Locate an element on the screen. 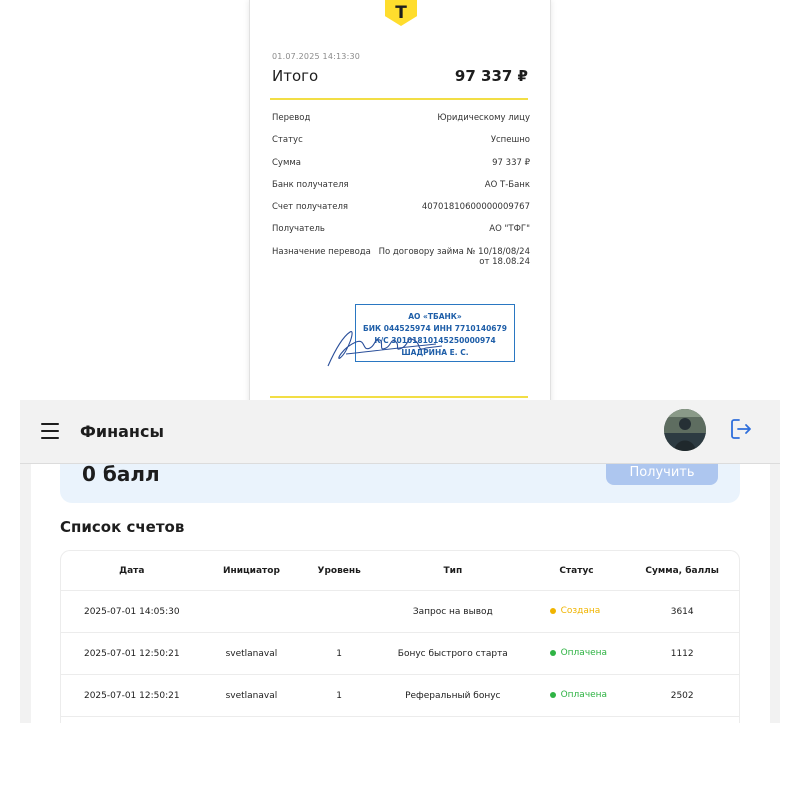  top-bar: Финансы is located at coordinates (400, 432).